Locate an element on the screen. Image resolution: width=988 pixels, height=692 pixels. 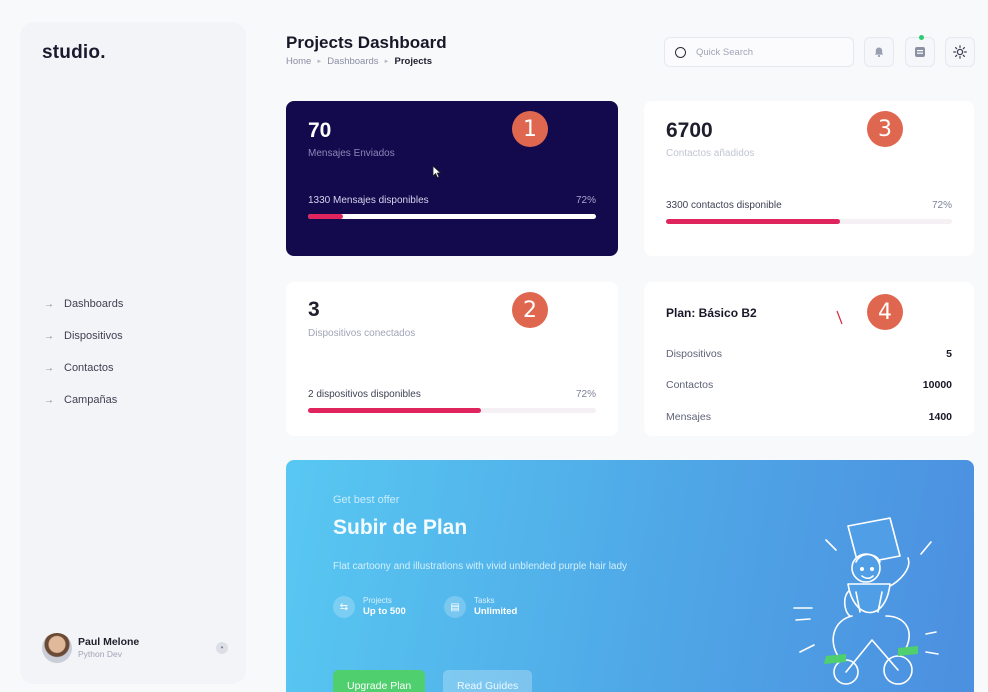
sidebar-item-campanas: → Campañas is located at coordinates (83, 400).